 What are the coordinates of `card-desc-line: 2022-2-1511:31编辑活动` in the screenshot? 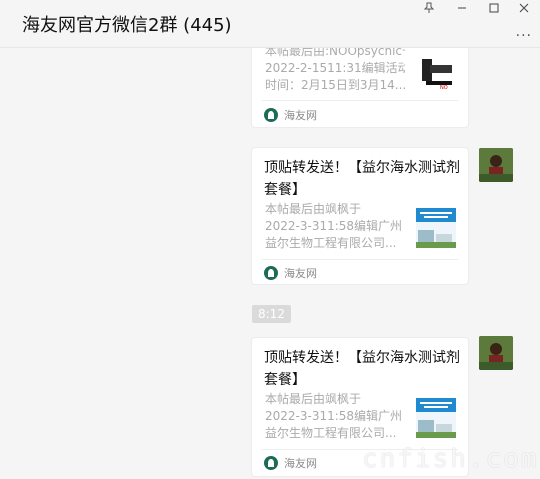 It's located at (335, 68).